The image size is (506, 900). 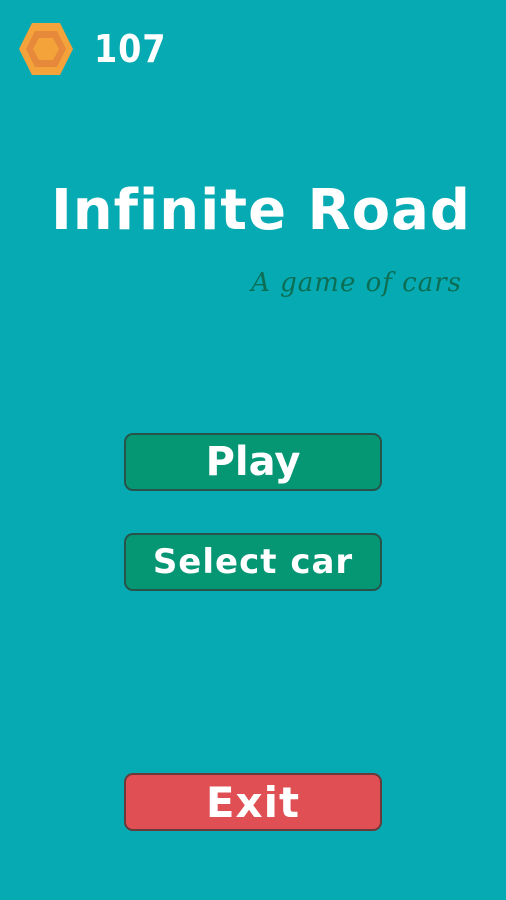 I want to click on select-car-button: Select car, so click(x=253, y=562).